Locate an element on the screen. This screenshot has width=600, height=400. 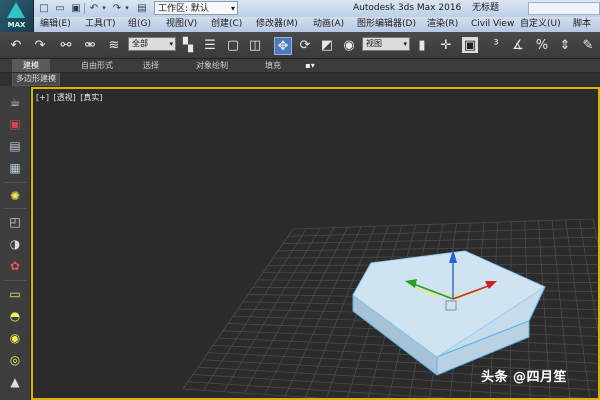
toolbar-separator is located at coordinates (84, 8).